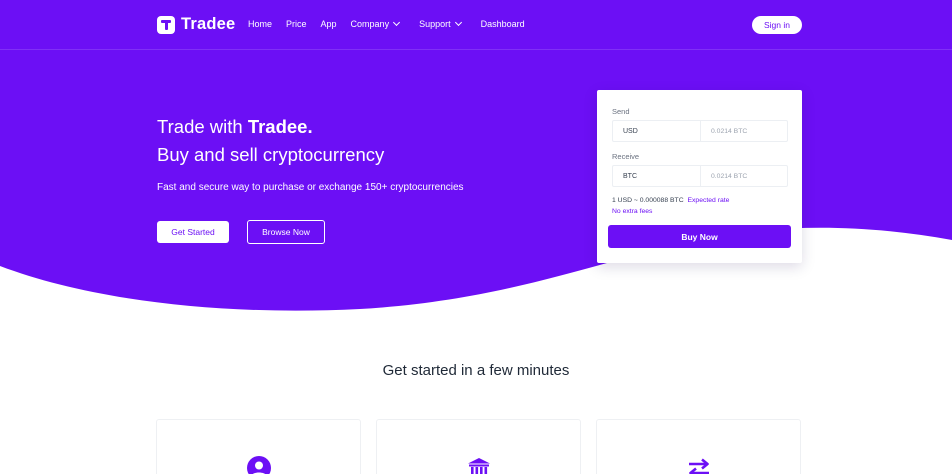 The width and height of the screenshot is (952, 474). I want to click on receive-field: BTC 0.0214 BTC, so click(700, 176).